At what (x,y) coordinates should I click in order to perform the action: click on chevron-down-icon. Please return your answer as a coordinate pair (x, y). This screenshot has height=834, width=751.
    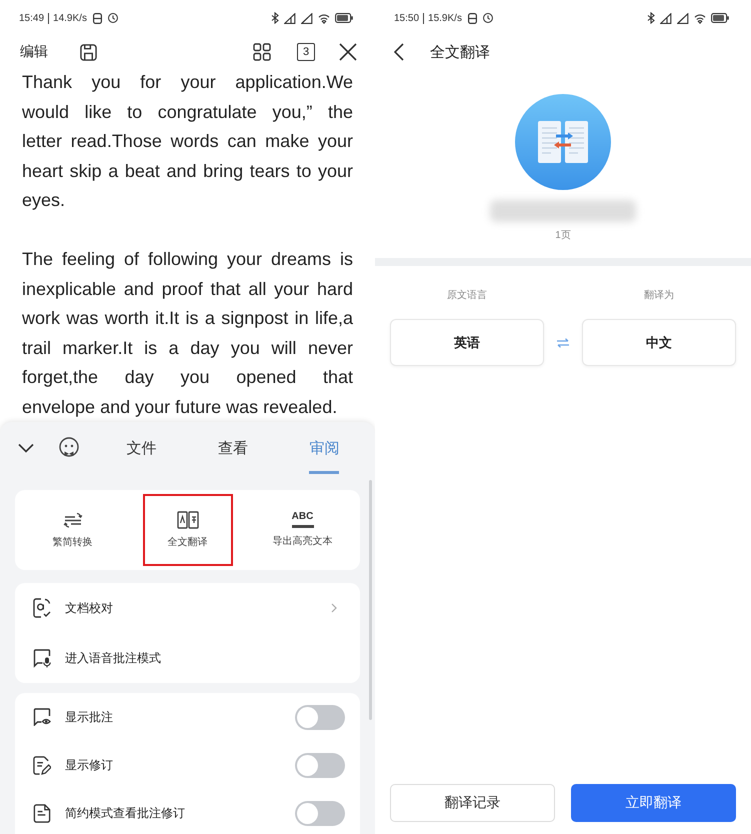
    Looking at the image, I should click on (26, 448).